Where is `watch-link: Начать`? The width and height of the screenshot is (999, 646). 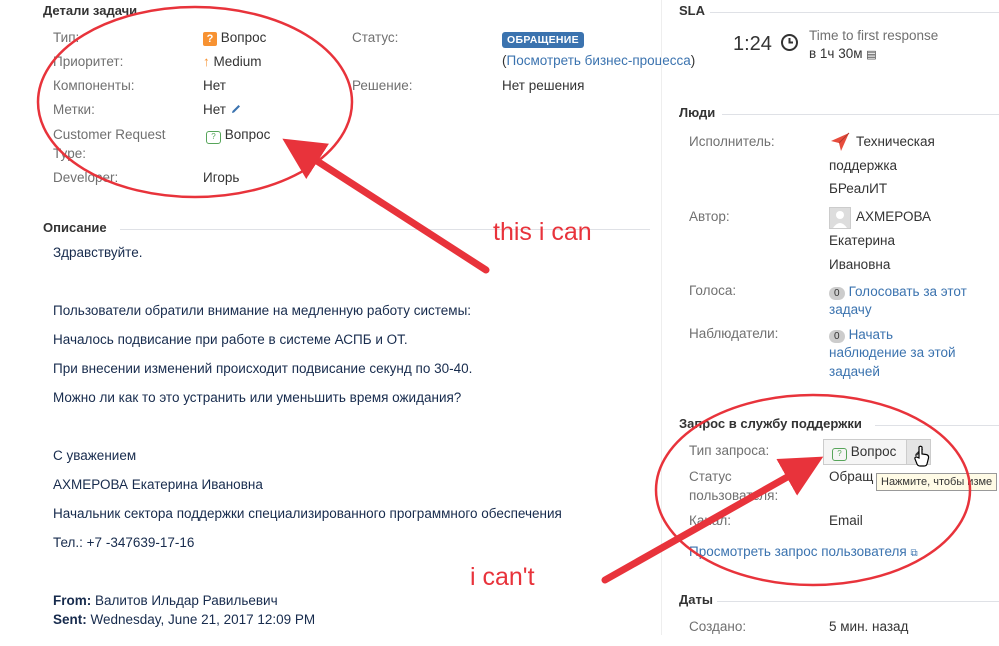
watch-link: Начать is located at coordinates (871, 334).